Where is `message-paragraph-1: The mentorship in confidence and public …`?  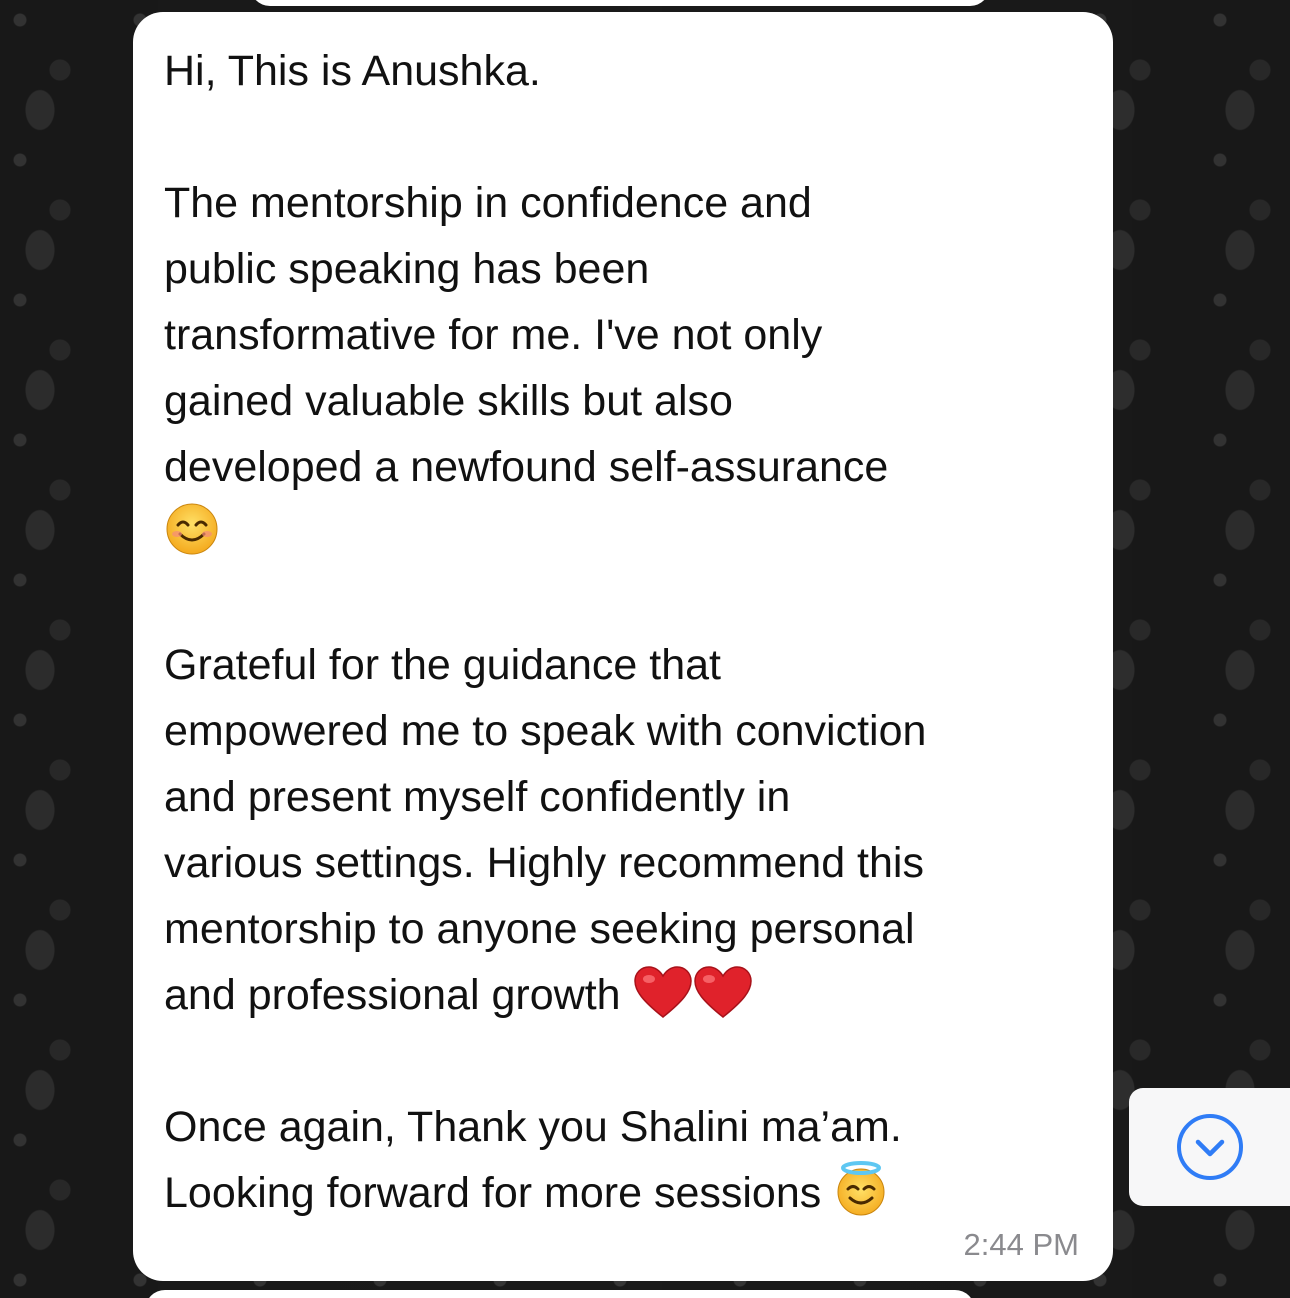
message-paragraph-1: The mentorship in confidence and public … is located at coordinates (526, 335).